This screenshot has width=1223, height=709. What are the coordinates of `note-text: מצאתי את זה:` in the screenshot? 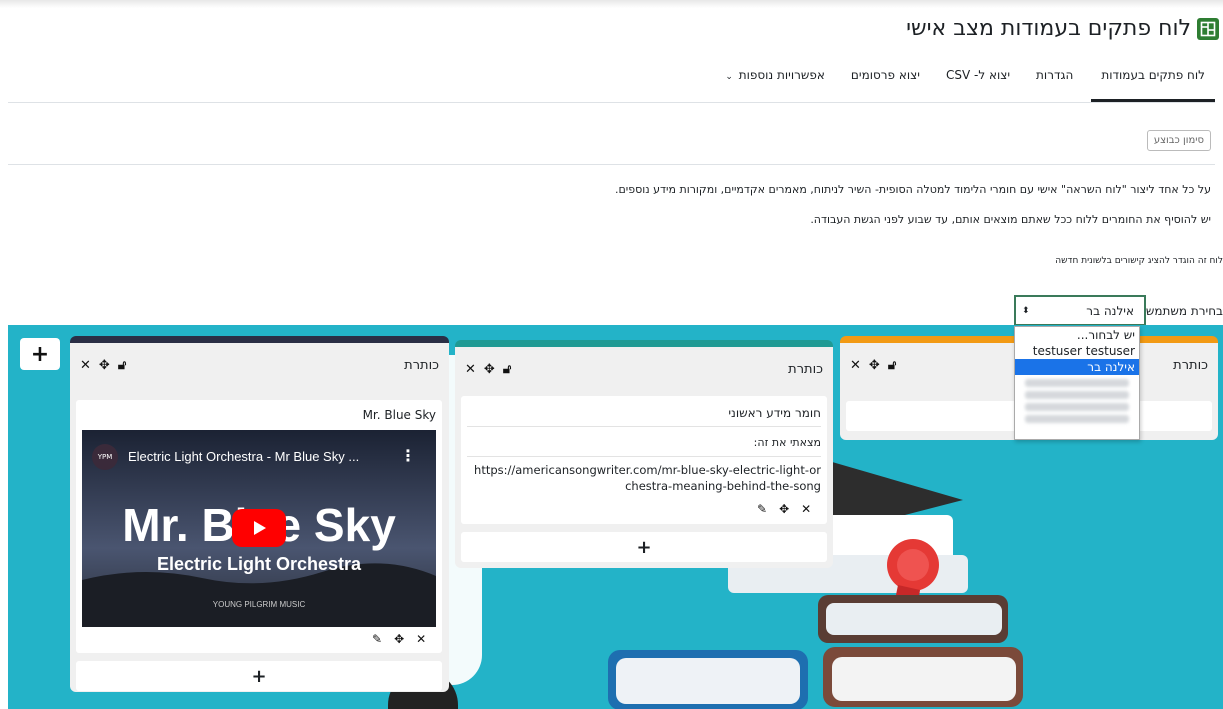 It's located at (787, 442).